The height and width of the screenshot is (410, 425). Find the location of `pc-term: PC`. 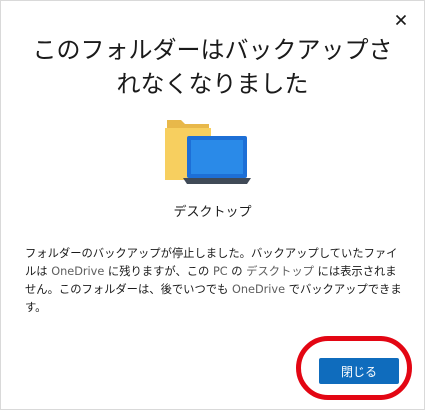

pc-term: PC is located at coordinates (220, 271).